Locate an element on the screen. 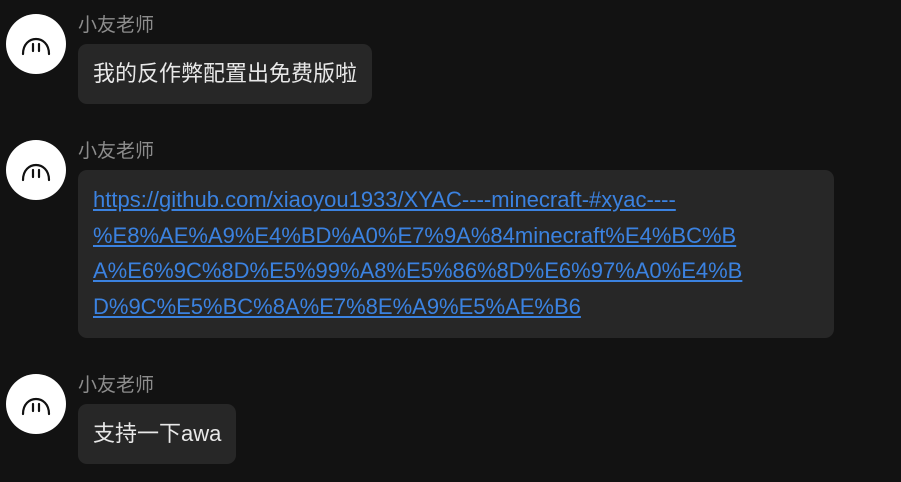 Image resolution: width=901 pixels, height=482 pixels. message-bubble: 我的反作弊配置出免费版啦 is located at coordinates (225, 74).